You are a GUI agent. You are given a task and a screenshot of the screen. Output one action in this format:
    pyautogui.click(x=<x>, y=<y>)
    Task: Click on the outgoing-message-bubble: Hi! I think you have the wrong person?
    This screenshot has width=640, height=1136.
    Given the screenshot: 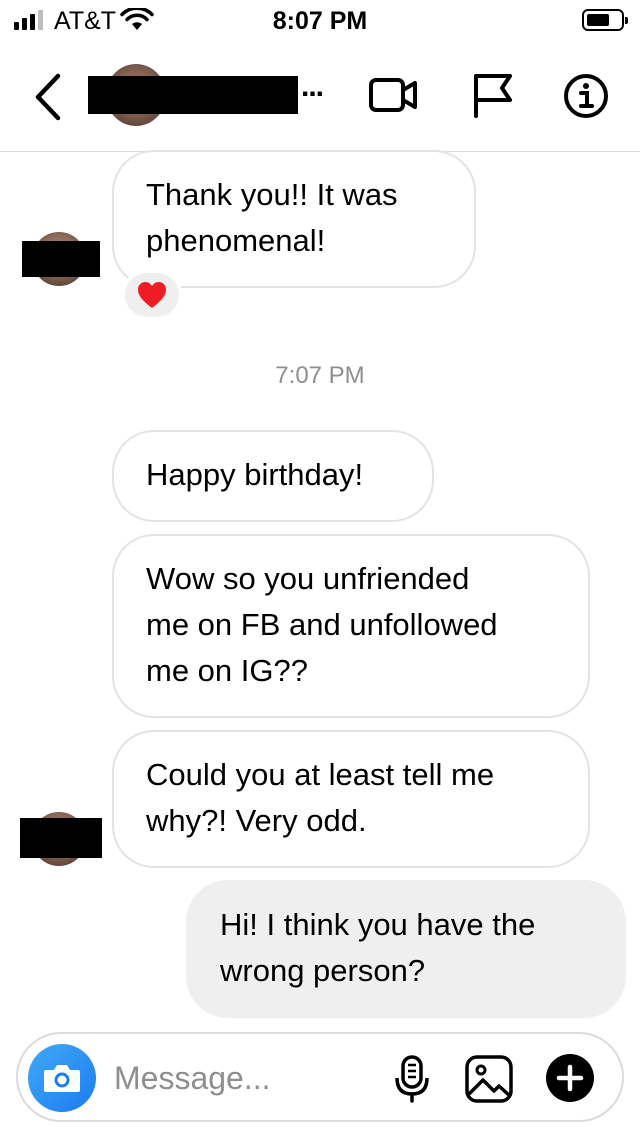 What is the action you would take?
    pyautogui.click(x=406, y=949)
    